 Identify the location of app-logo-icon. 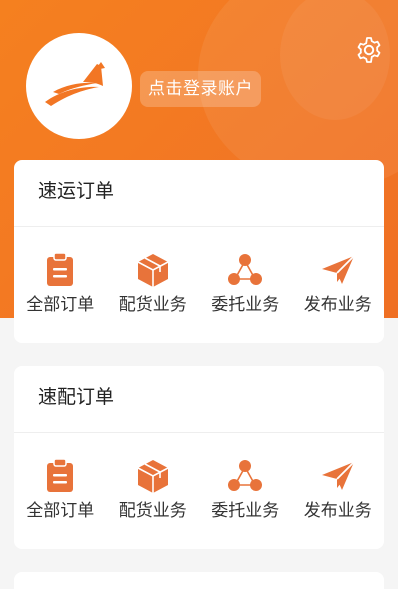
(75, 84).